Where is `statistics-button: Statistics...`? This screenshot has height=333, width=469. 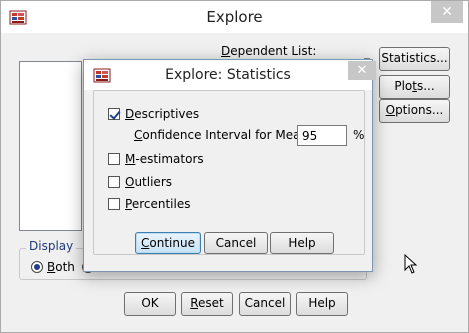
statistics-button: Statistics... is located at coordinates (414, 59).